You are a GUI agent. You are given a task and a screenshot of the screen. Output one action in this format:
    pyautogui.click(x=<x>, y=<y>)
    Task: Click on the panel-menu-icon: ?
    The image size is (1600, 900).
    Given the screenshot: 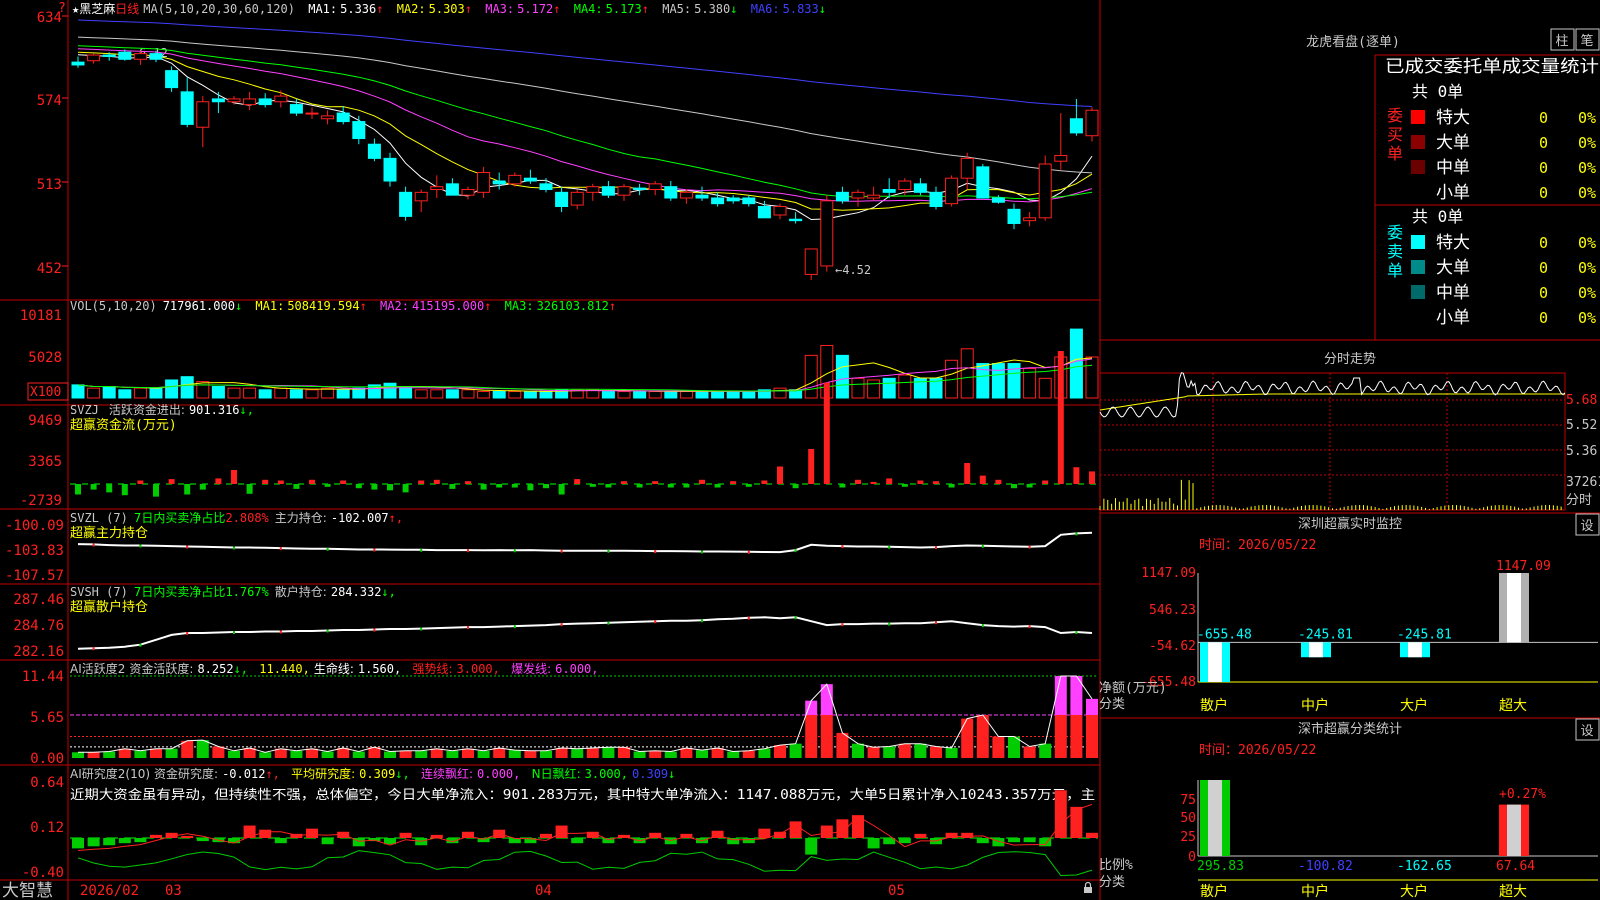 What is the action you would take?
    pyautogui.click(x=62, y=8)
    